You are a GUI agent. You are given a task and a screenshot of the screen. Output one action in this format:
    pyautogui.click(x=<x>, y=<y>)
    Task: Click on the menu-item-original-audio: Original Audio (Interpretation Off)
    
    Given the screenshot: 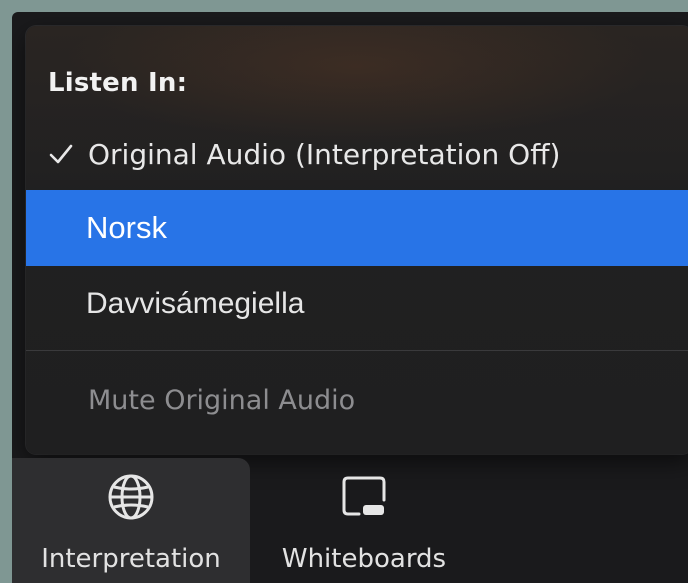 What is the action you would take?
    pyautogui.click(x=357, y=154)
    